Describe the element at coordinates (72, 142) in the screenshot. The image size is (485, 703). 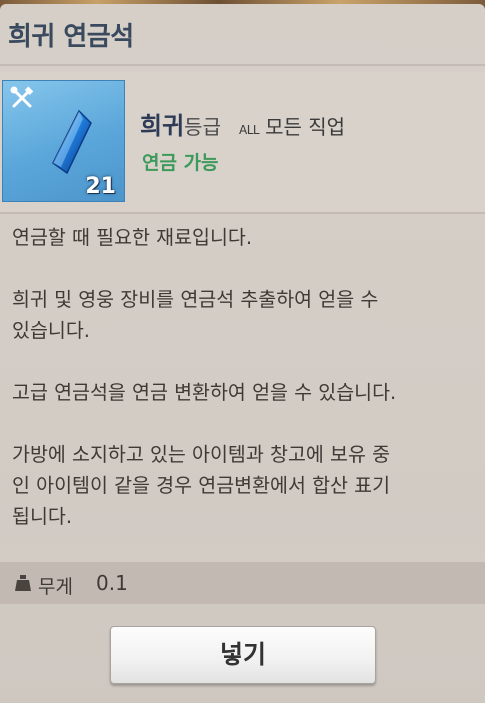
I see `blue-crystal-icon` at that location.